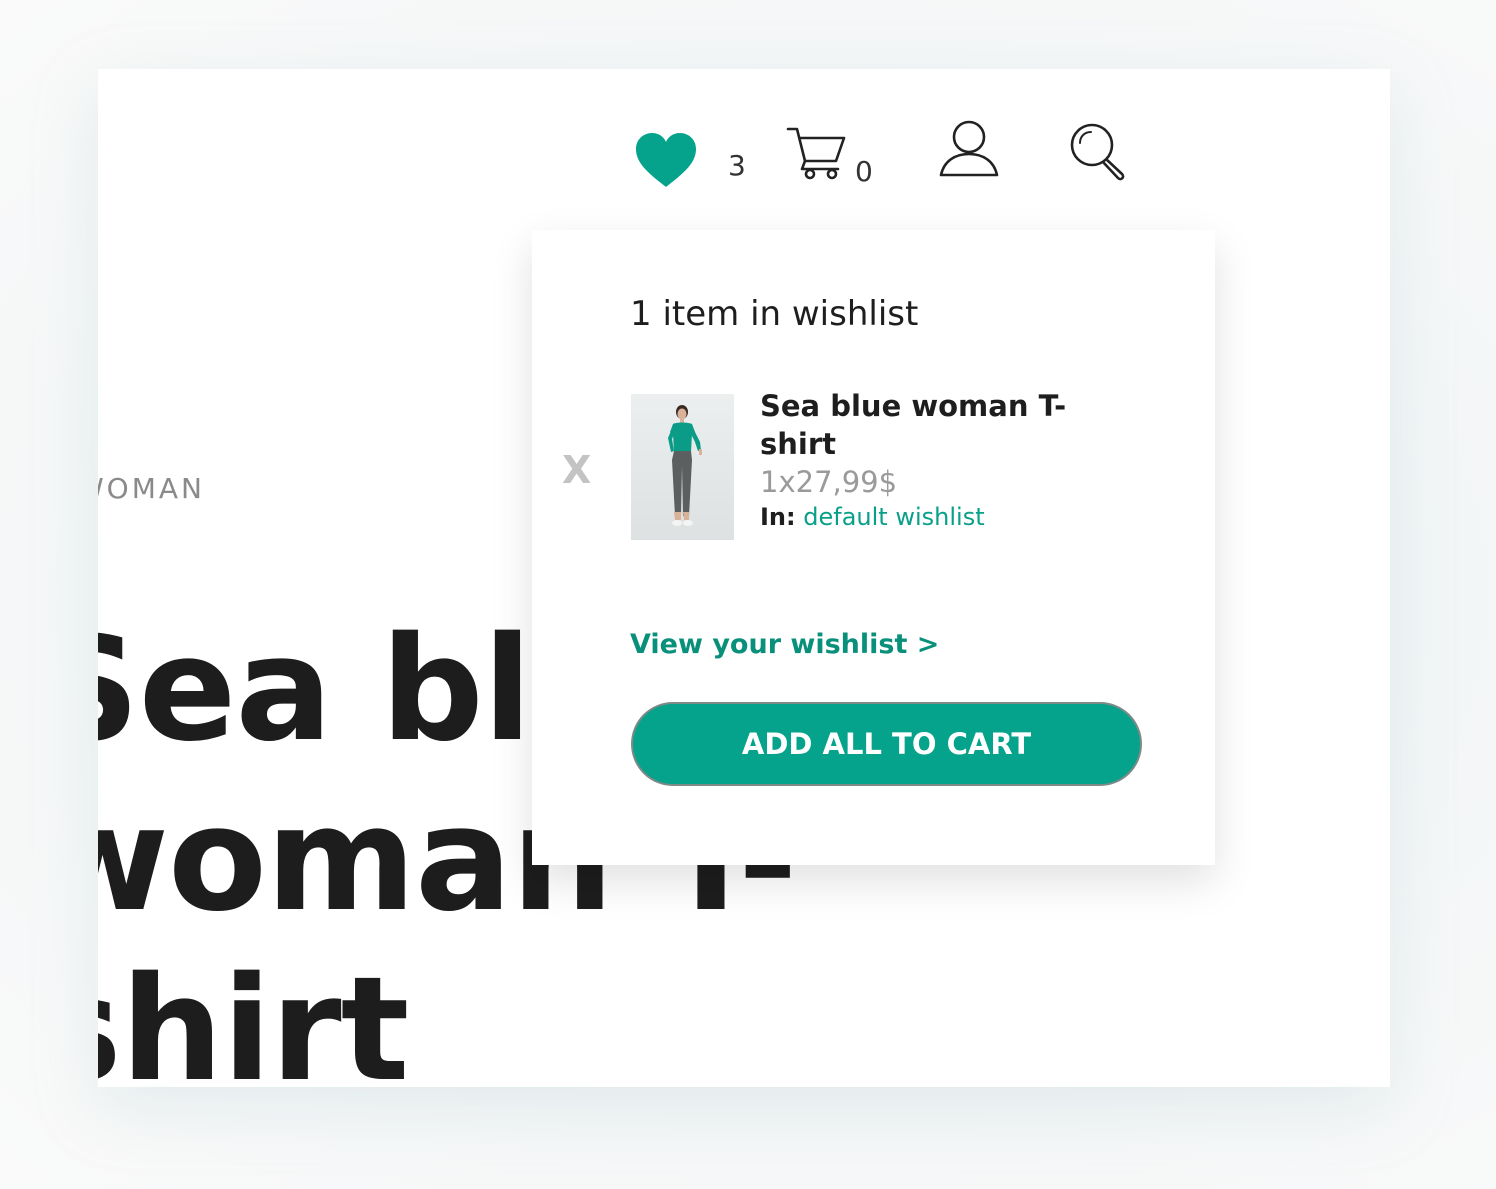 The height and width of the screenshot is (1189, 1496). Describe the element at coordinates (576, 470) in the screenshot. I see `remove-item-button: X` at that location.